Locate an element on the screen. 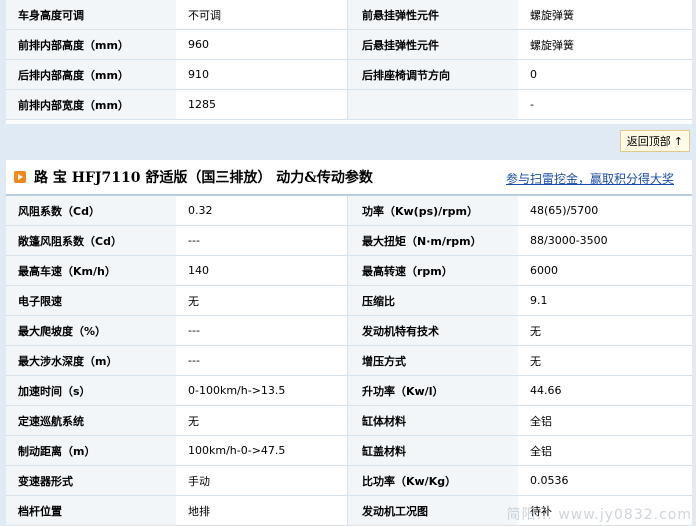 Image resolution: width=696 pixels, height=526 pixels. spec-value: 0.32 is located at coordinates (262, 210).